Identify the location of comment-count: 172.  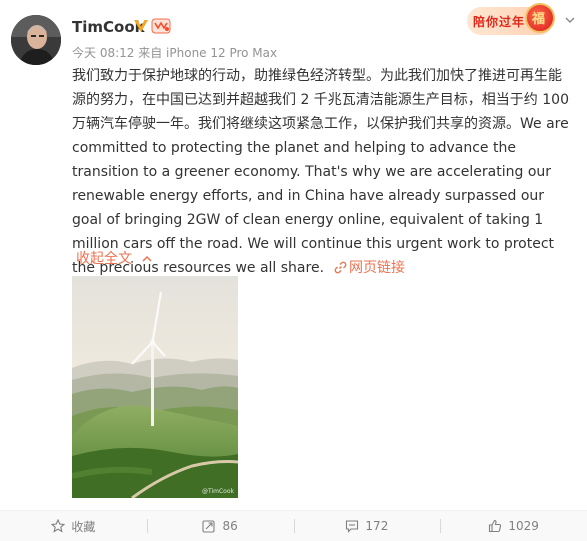
(377, 526).